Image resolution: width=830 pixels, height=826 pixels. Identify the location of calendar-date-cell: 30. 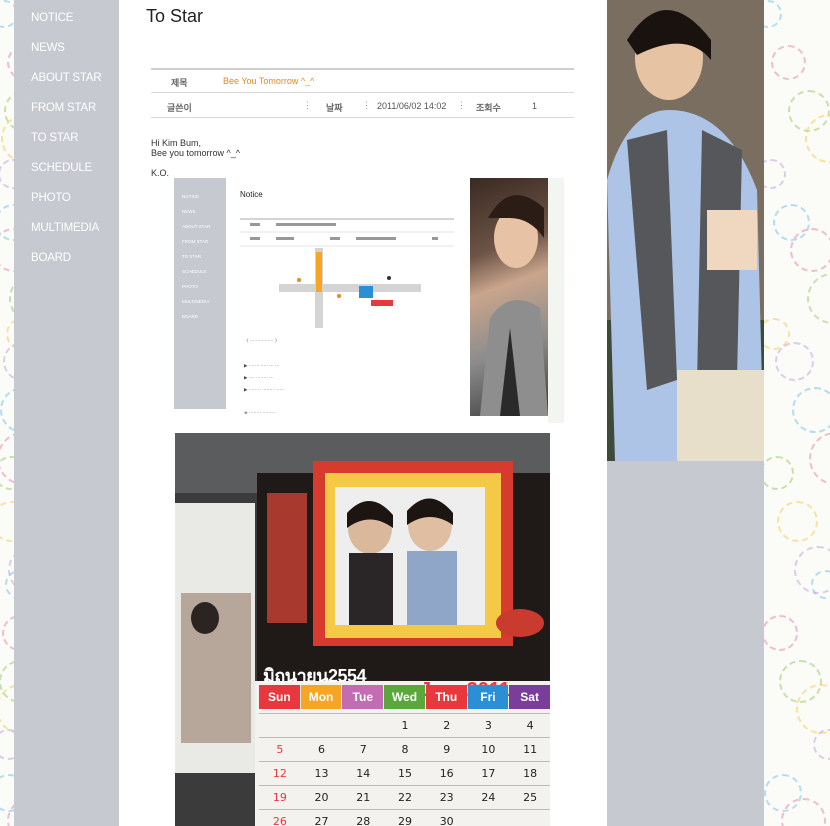
(446, 817).